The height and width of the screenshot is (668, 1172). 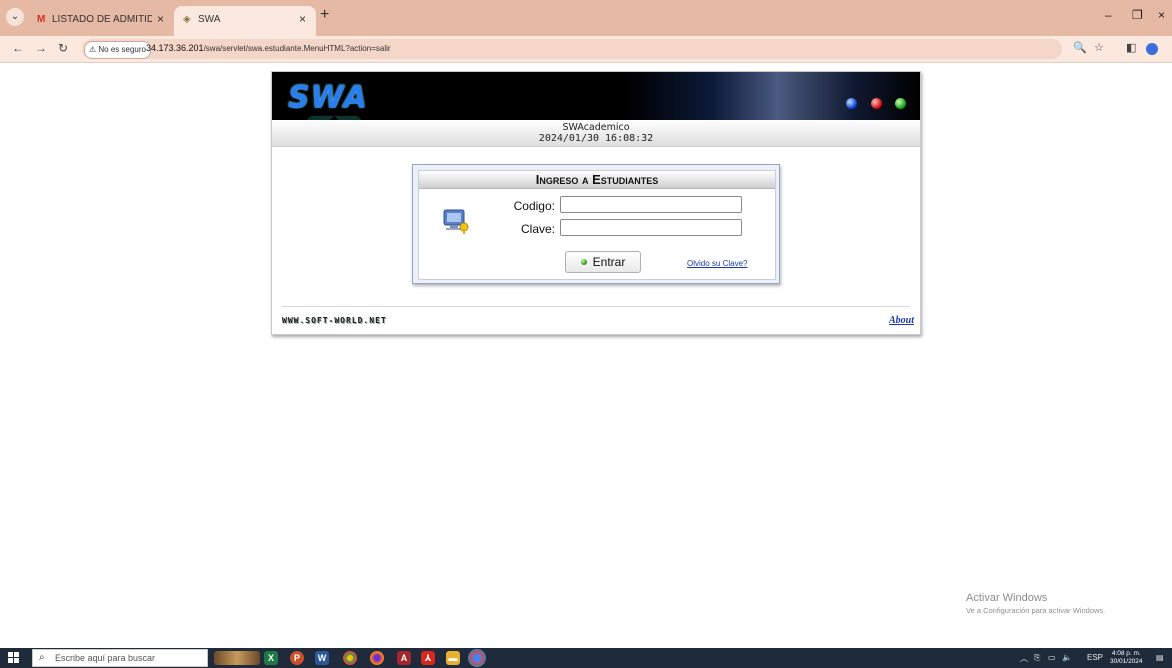 What do you see at coordinates (15, 17) in the screenshot?
I see `tab-search-icon: ⌄` at bounding box center [15, 17].